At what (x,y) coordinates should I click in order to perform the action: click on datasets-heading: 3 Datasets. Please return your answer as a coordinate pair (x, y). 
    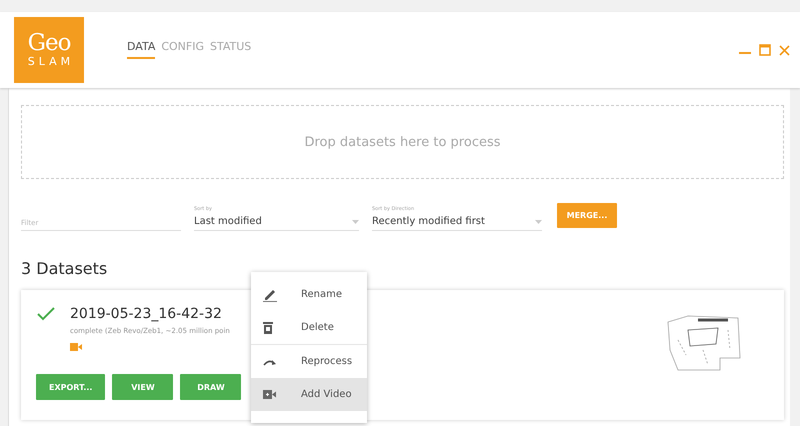
    Looking at the image, I should click on (64, 268).